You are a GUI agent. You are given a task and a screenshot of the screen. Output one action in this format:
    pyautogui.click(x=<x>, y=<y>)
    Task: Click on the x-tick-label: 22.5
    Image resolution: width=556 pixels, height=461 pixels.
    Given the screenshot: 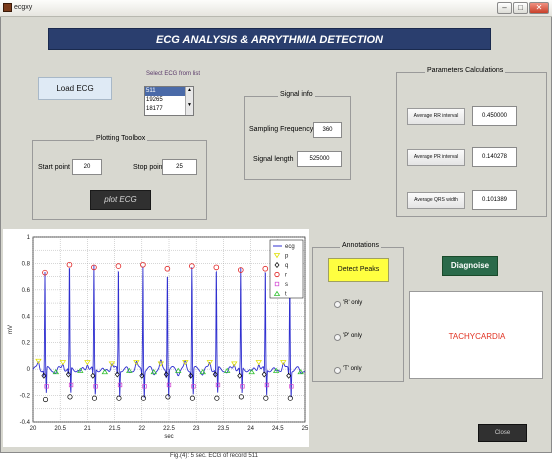 What is the action you would take?
    pyautogui.click(x=169, y=429)
    